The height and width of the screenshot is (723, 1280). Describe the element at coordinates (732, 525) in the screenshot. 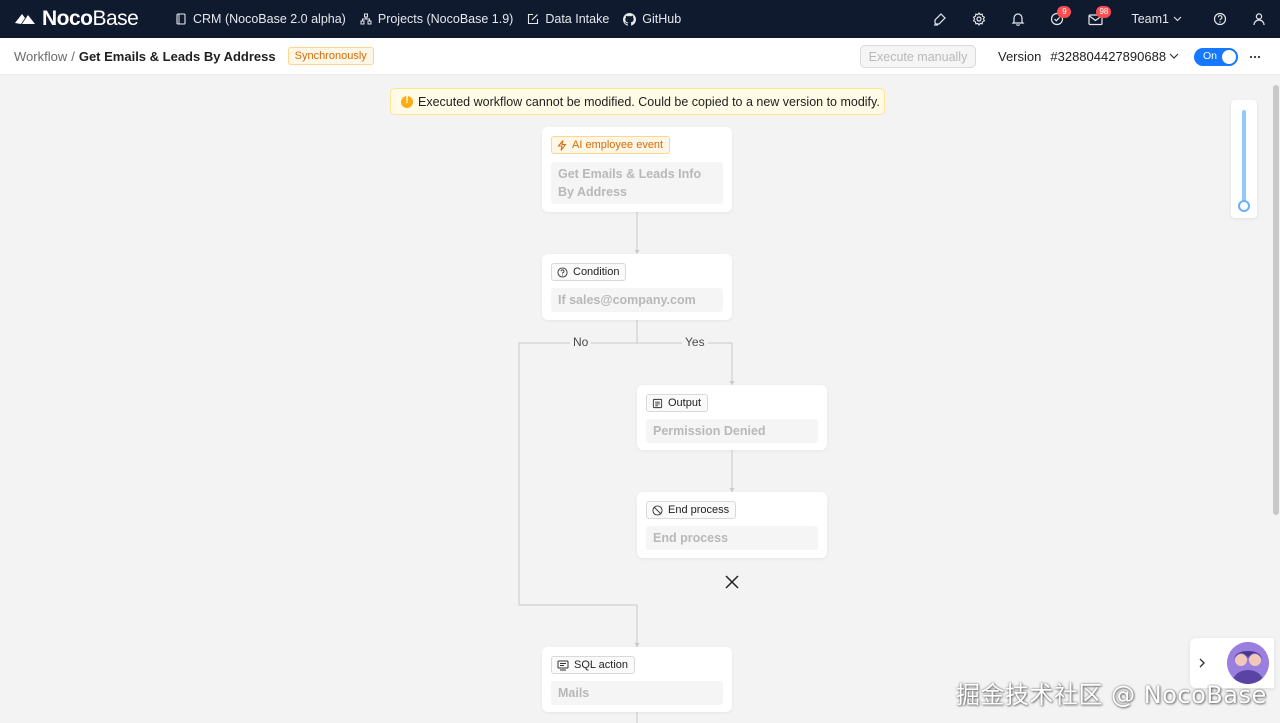

I see `end-process-node: End process End process` at that location.